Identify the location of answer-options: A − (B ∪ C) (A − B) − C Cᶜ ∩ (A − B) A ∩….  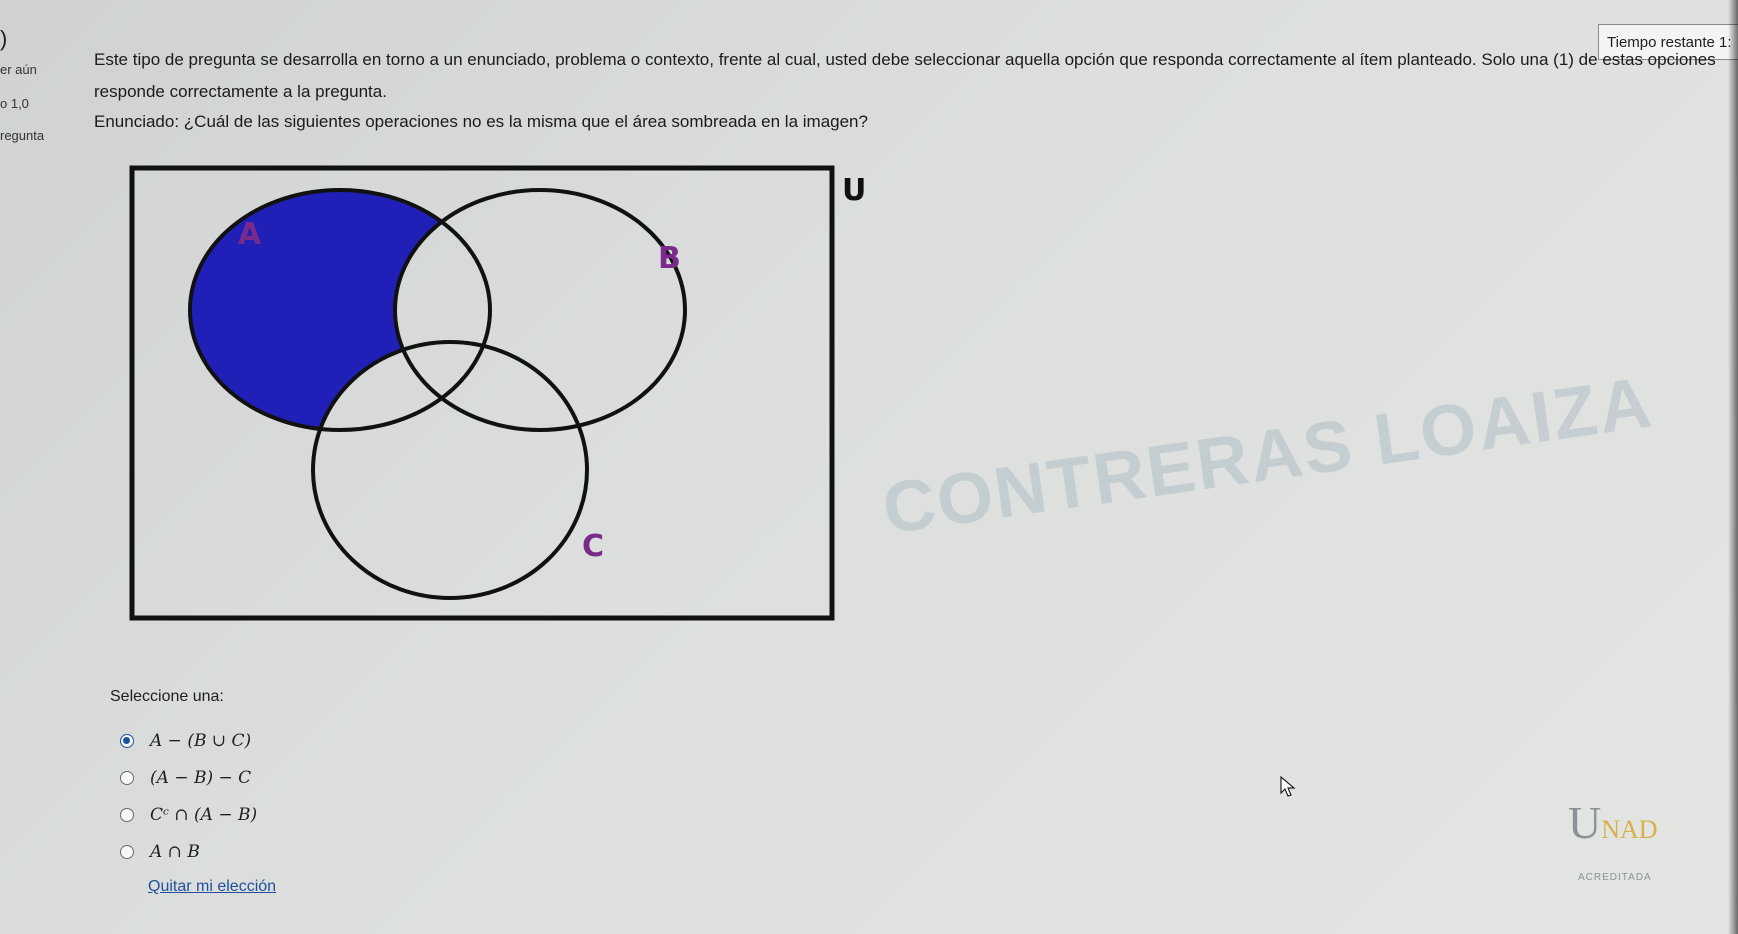
(188, 796).